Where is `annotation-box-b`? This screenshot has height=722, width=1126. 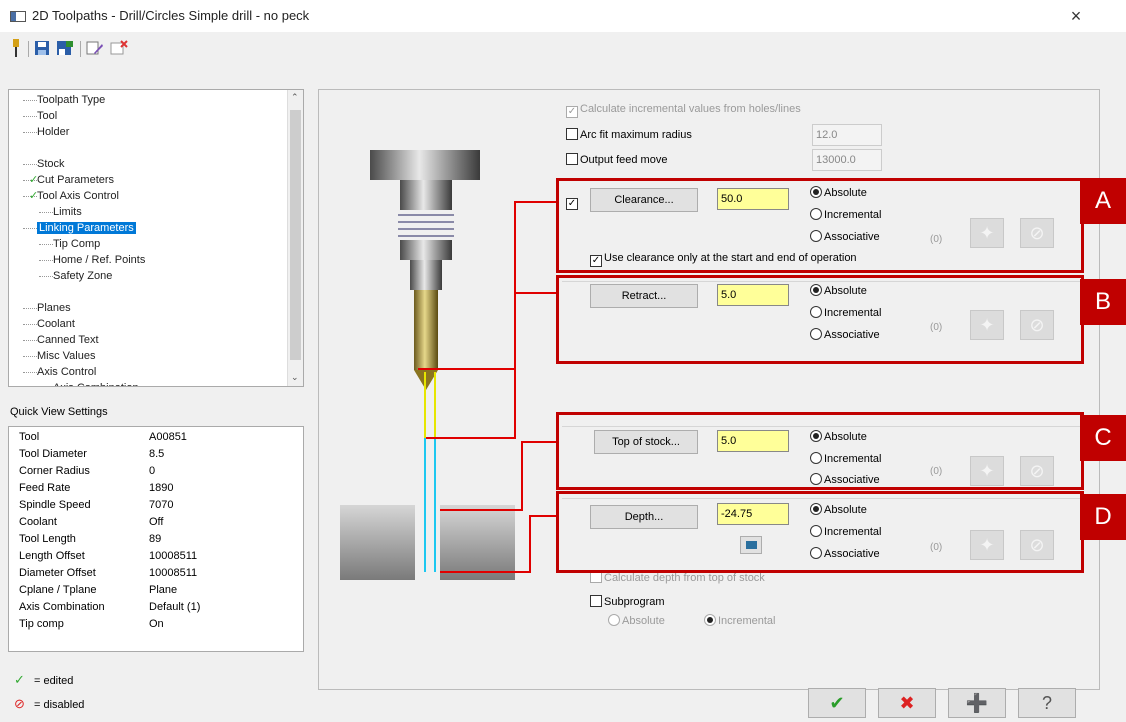 annotation-box-b is located at coordinates (820, 319).